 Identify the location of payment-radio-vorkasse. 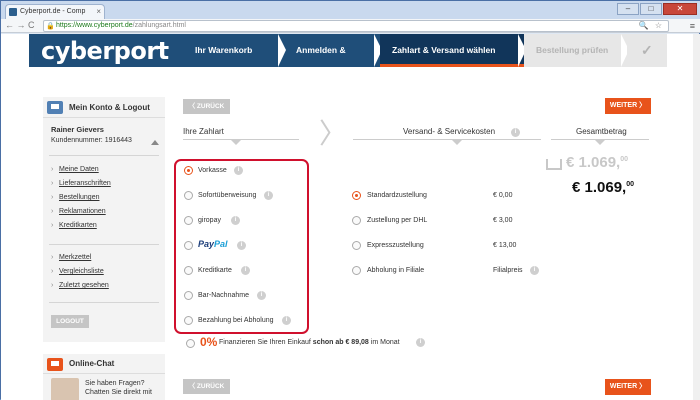
(188, 170).